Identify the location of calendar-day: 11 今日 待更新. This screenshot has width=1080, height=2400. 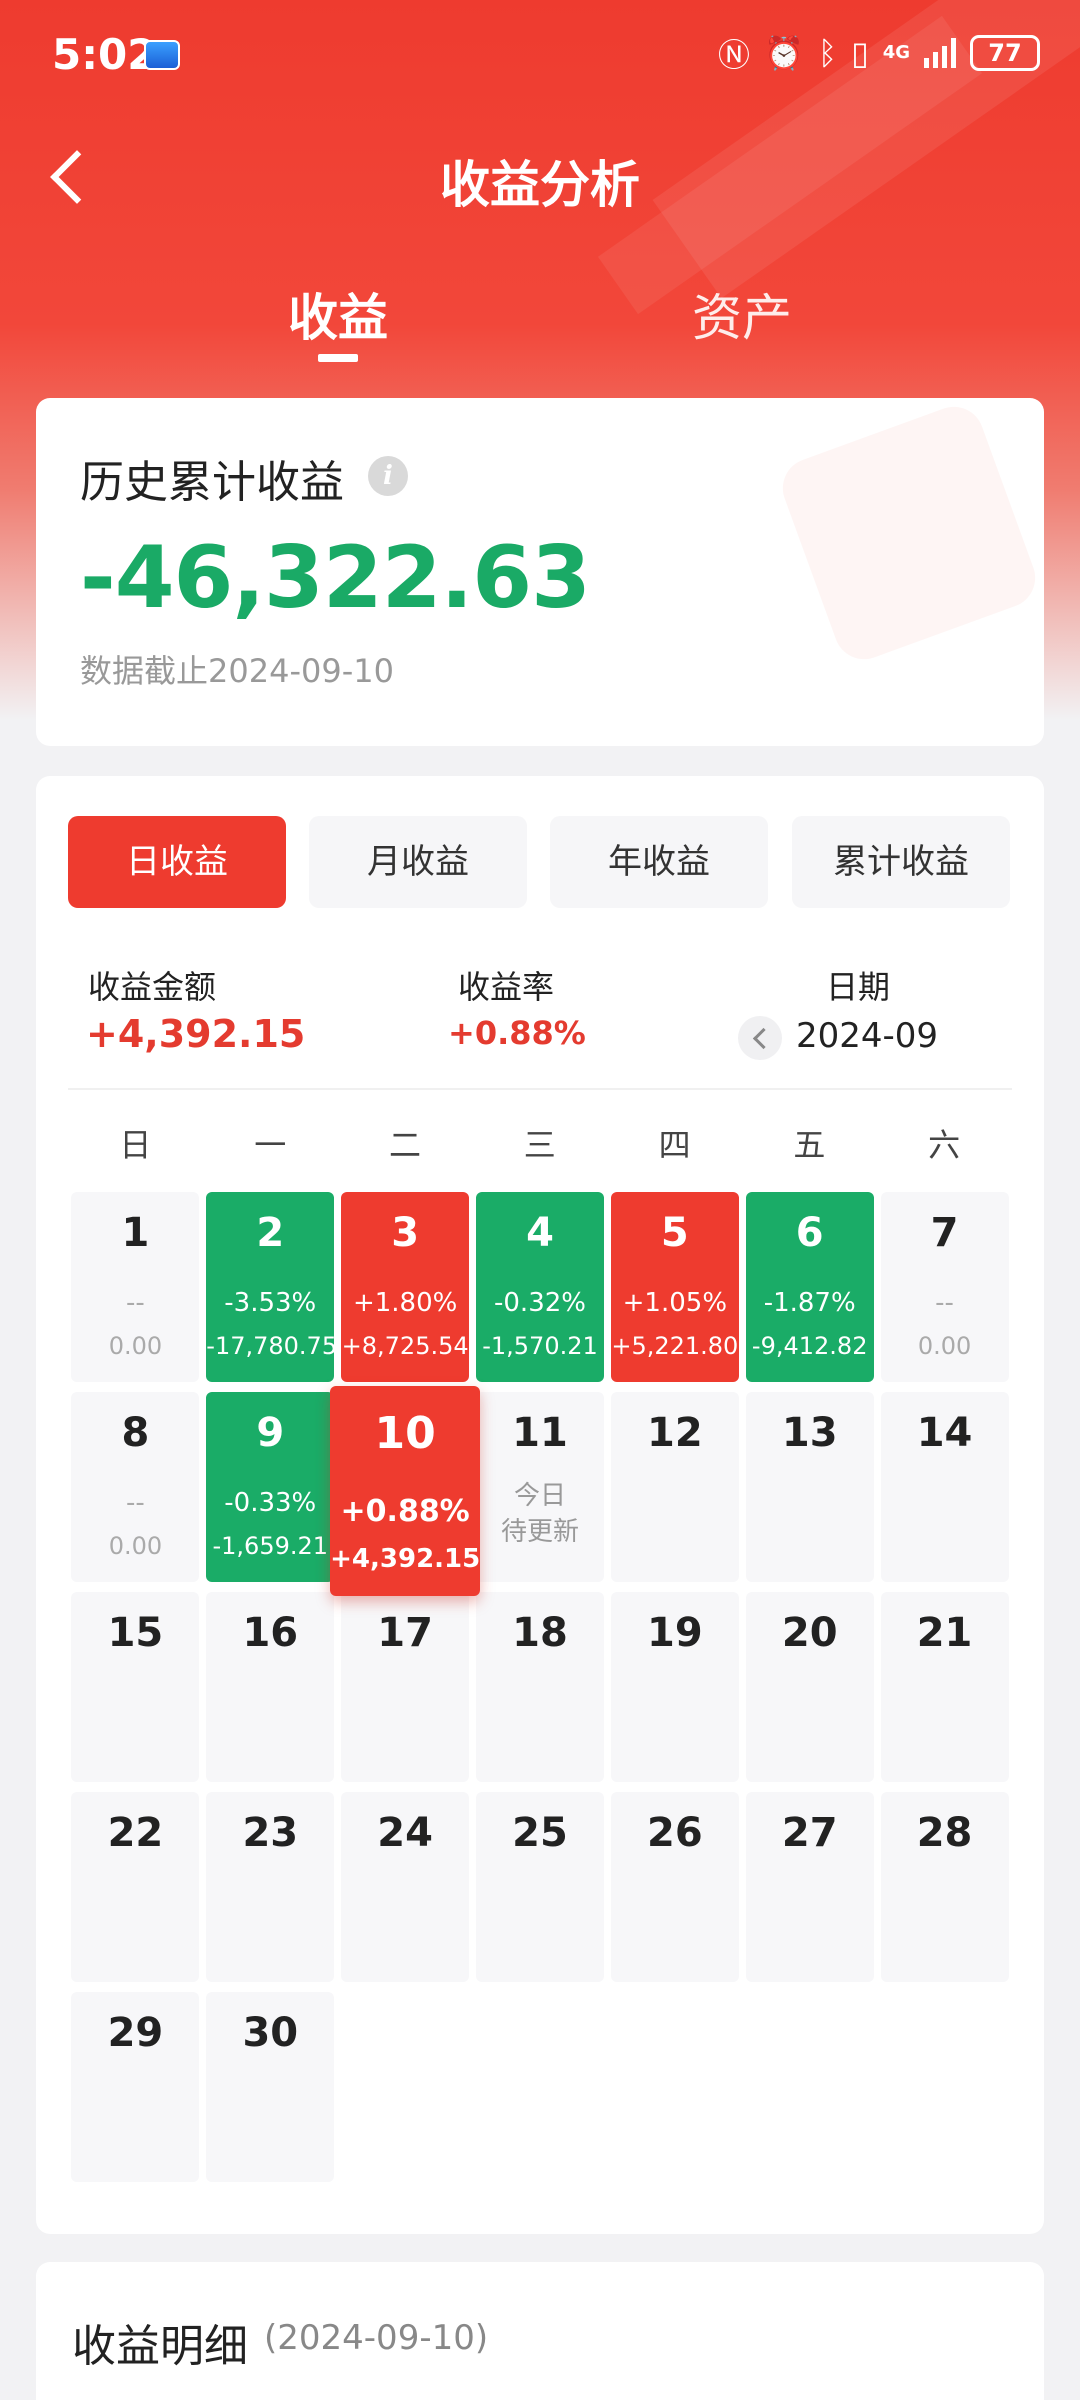
(540, 1487).